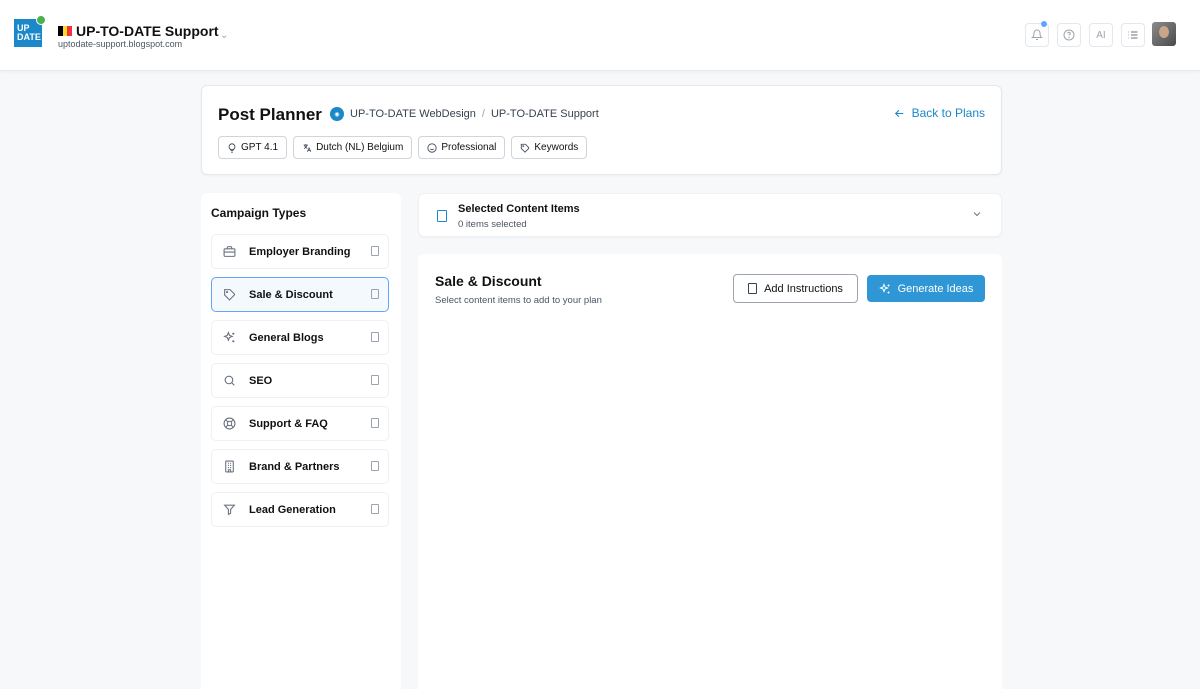  I want to click on list-icon, so click(1133, 35).